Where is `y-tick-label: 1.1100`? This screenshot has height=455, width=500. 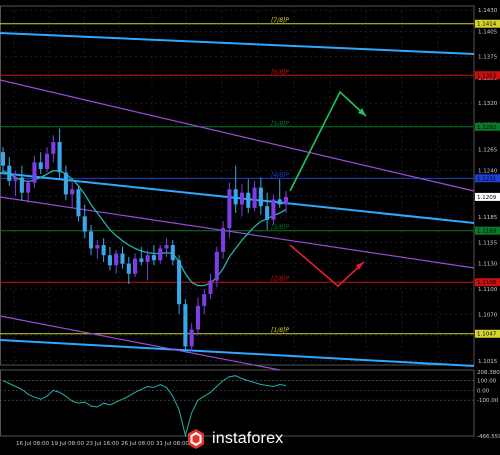 y-tick-label: 1.1100 is located at coordinates (488, 290).